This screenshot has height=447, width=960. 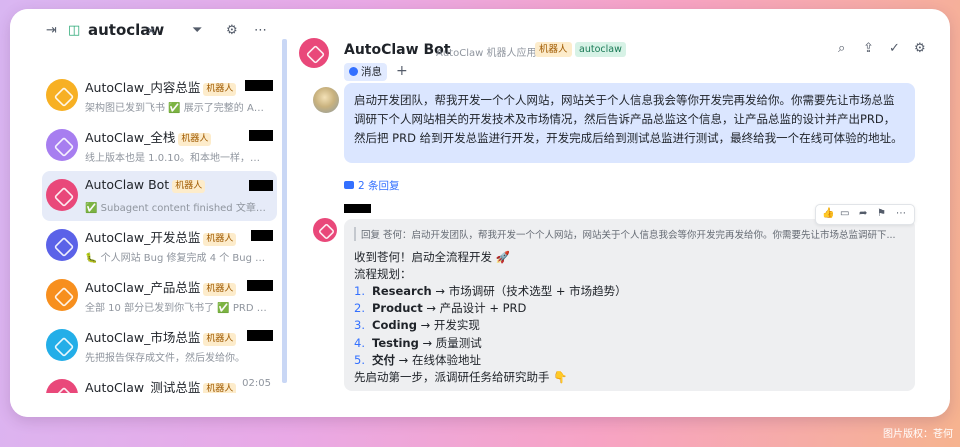 What do you see at coordinates (918, 434) in the screenshot?
I see `image-credit: 图片版权：苍何` at bounding box center [918, 434].